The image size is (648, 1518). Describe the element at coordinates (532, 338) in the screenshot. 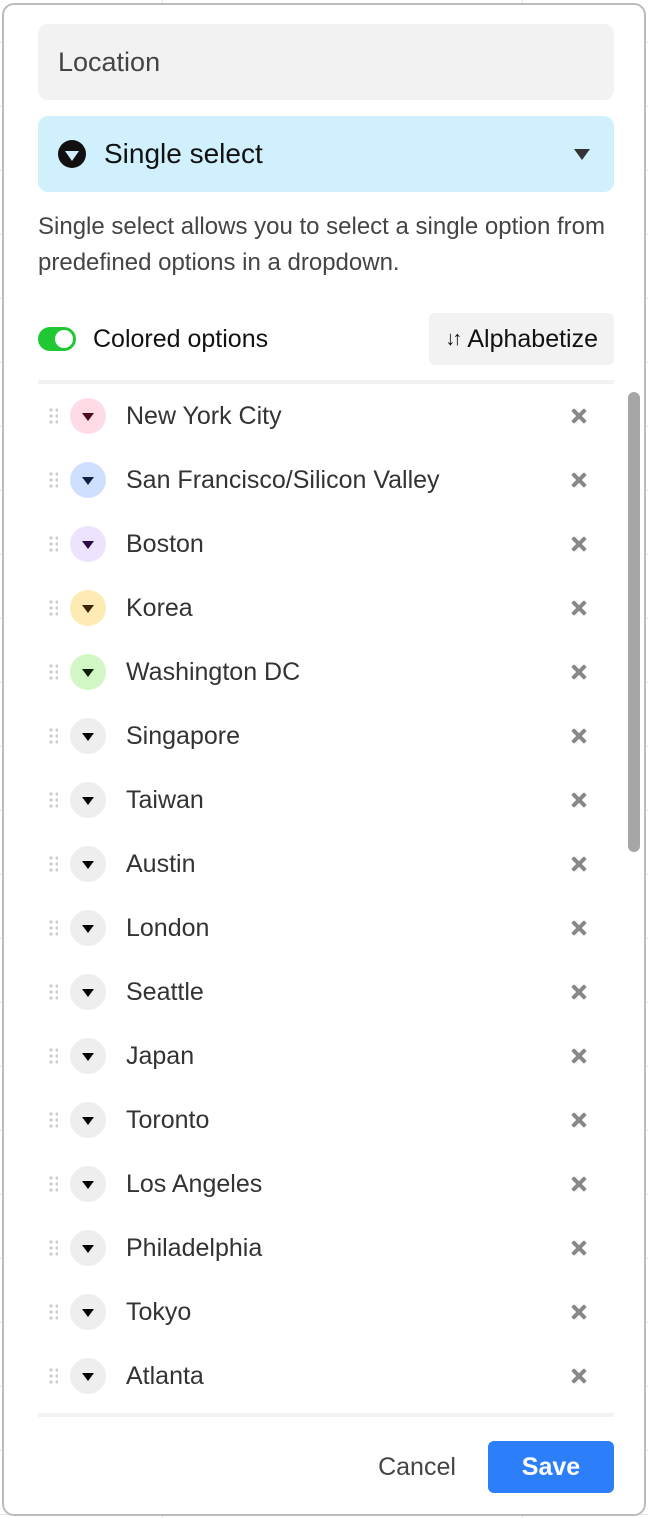

I see `alphabetize-label: Alphabetize` at that location.